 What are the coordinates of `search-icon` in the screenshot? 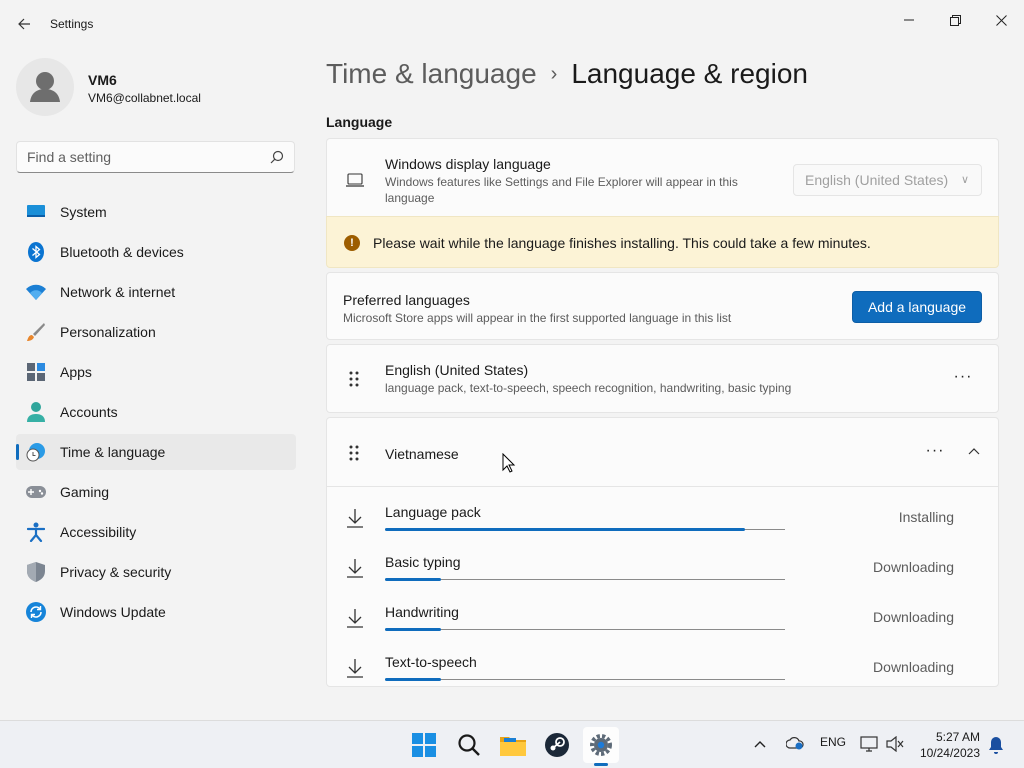 It's located at (277, 157).